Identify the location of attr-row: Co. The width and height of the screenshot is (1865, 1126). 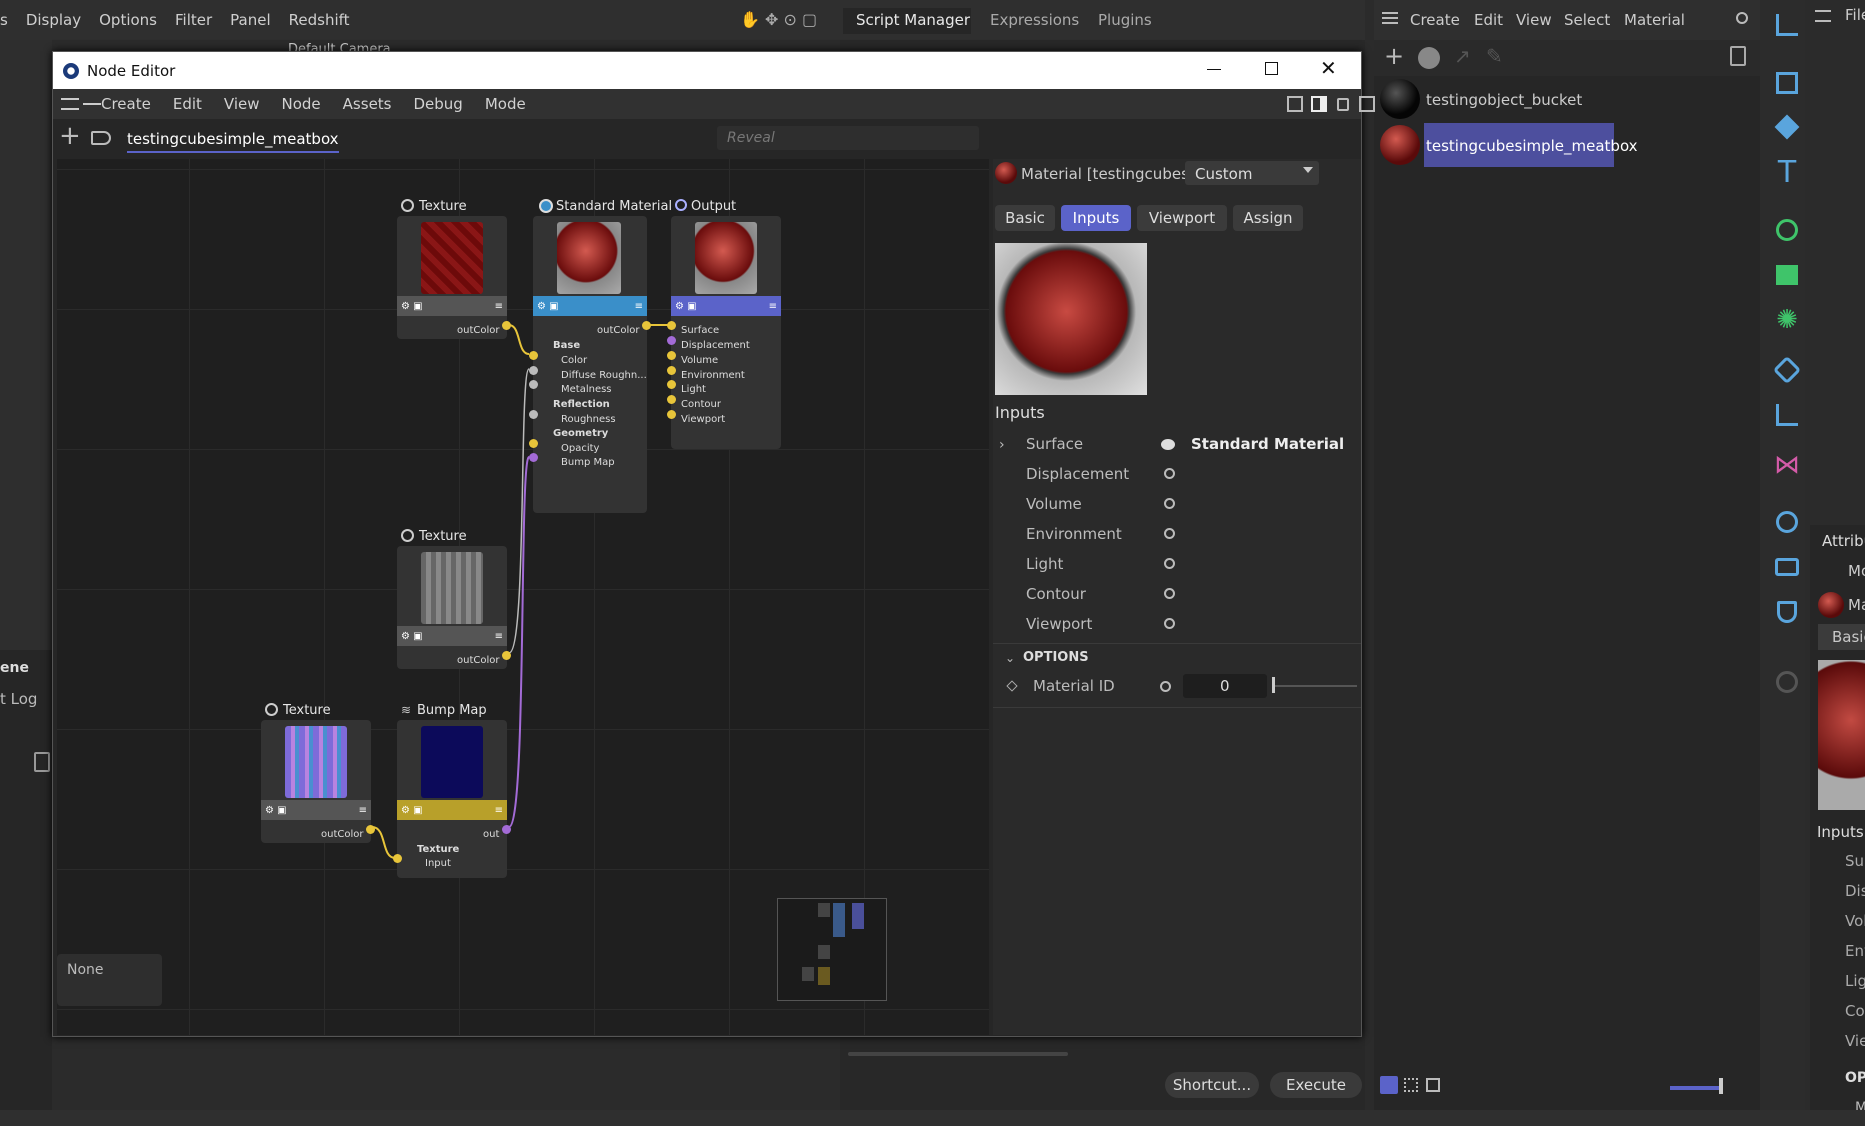
(1855, 1011).